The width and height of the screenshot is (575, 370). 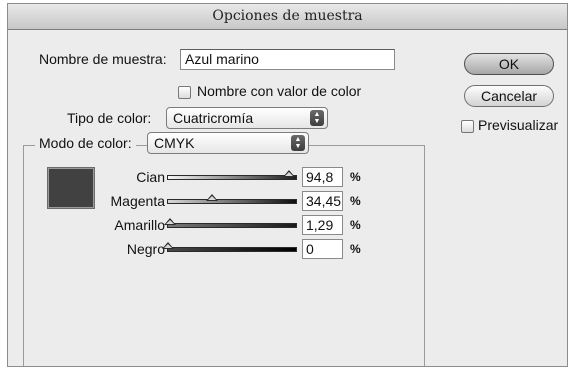 What do you see at coordinates (137, 201) in the screenshot?
I see `magenta-label: Magenta` at bounding box center [137, 201].